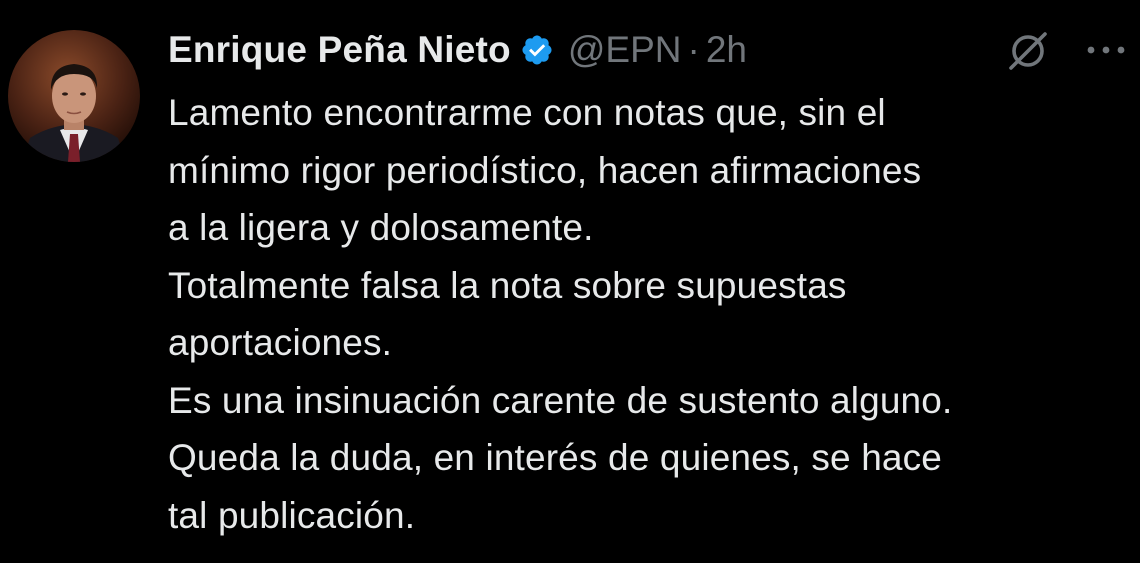  What do you see at coordinates (74, 96) in the screenshot?
I see `avatar` at bounding box center [74, 96].